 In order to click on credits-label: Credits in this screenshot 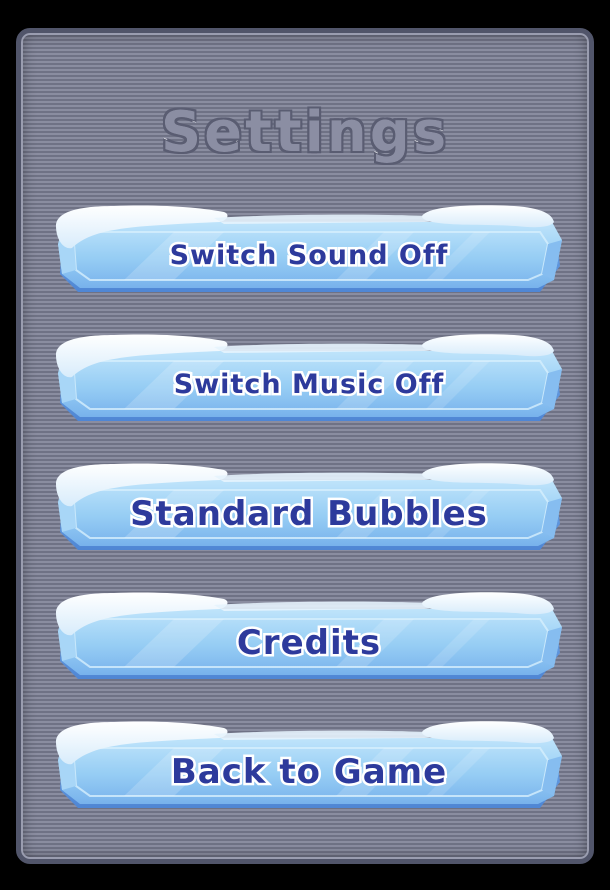, I will do `click(308, 643)`.